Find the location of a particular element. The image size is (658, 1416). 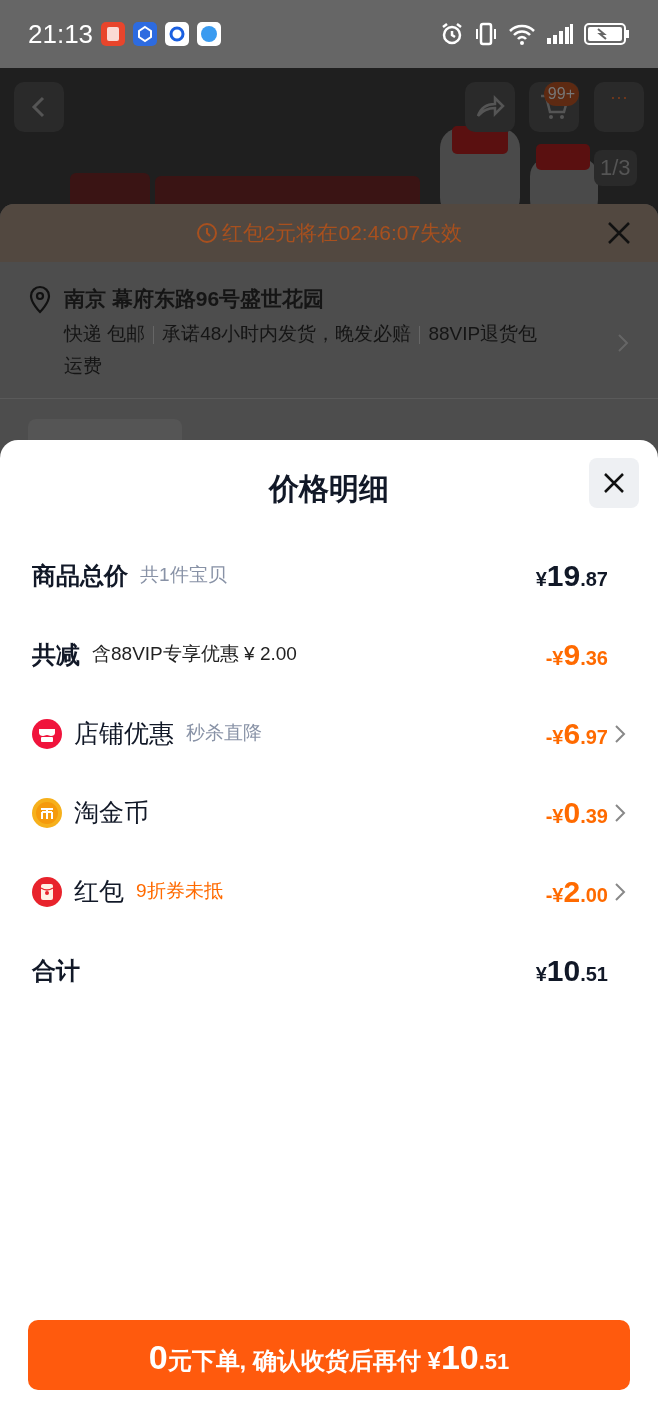

price-text: -¥9.36 is located at coordinates (576, 655).